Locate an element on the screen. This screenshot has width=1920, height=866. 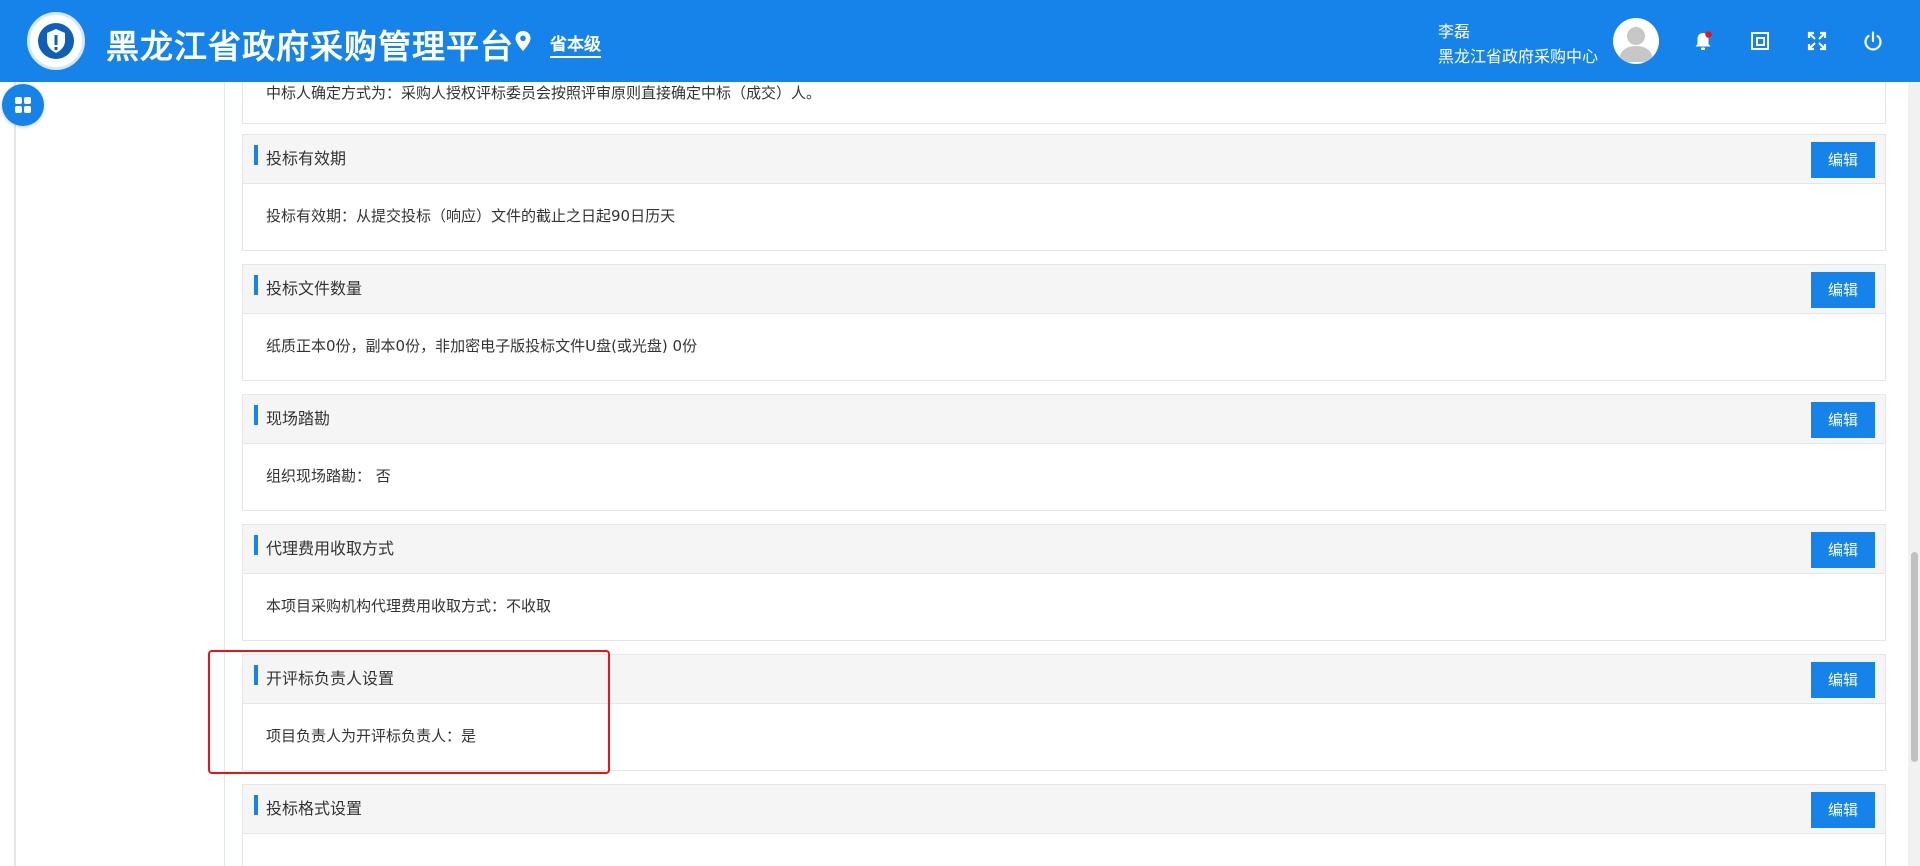
section-header: 现场踏勘 编辑 is located at coordinates (1064, 419).